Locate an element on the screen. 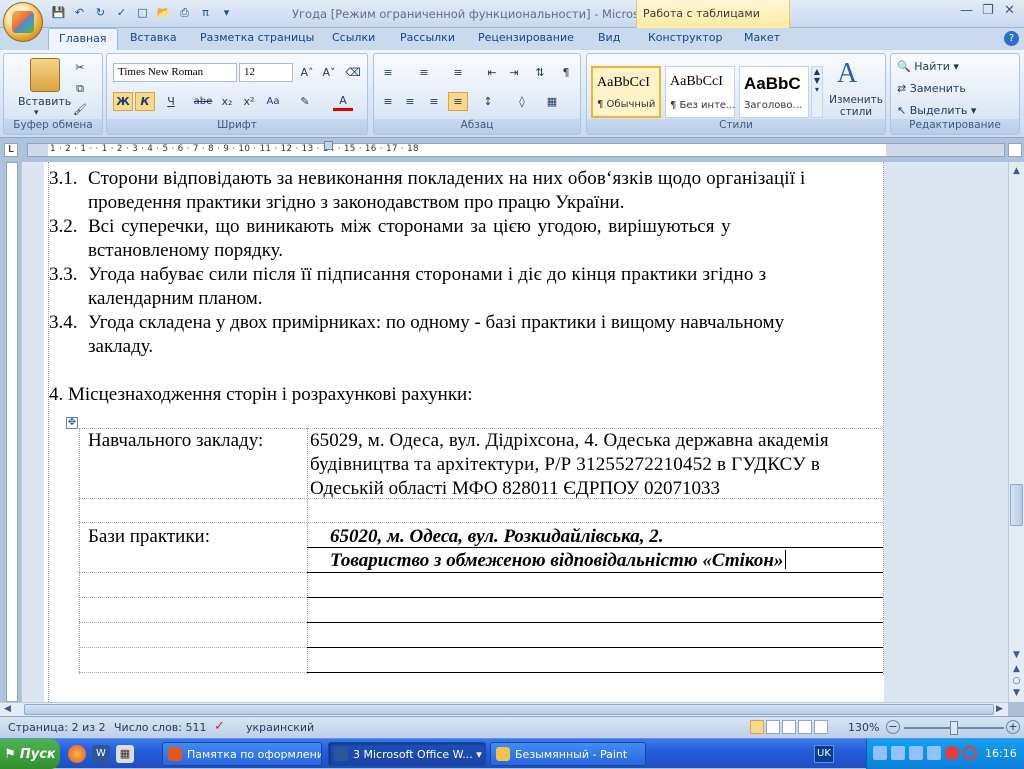 The image size is (1024, 769). paste-button: Вставить is located at coordinates (44, 101).